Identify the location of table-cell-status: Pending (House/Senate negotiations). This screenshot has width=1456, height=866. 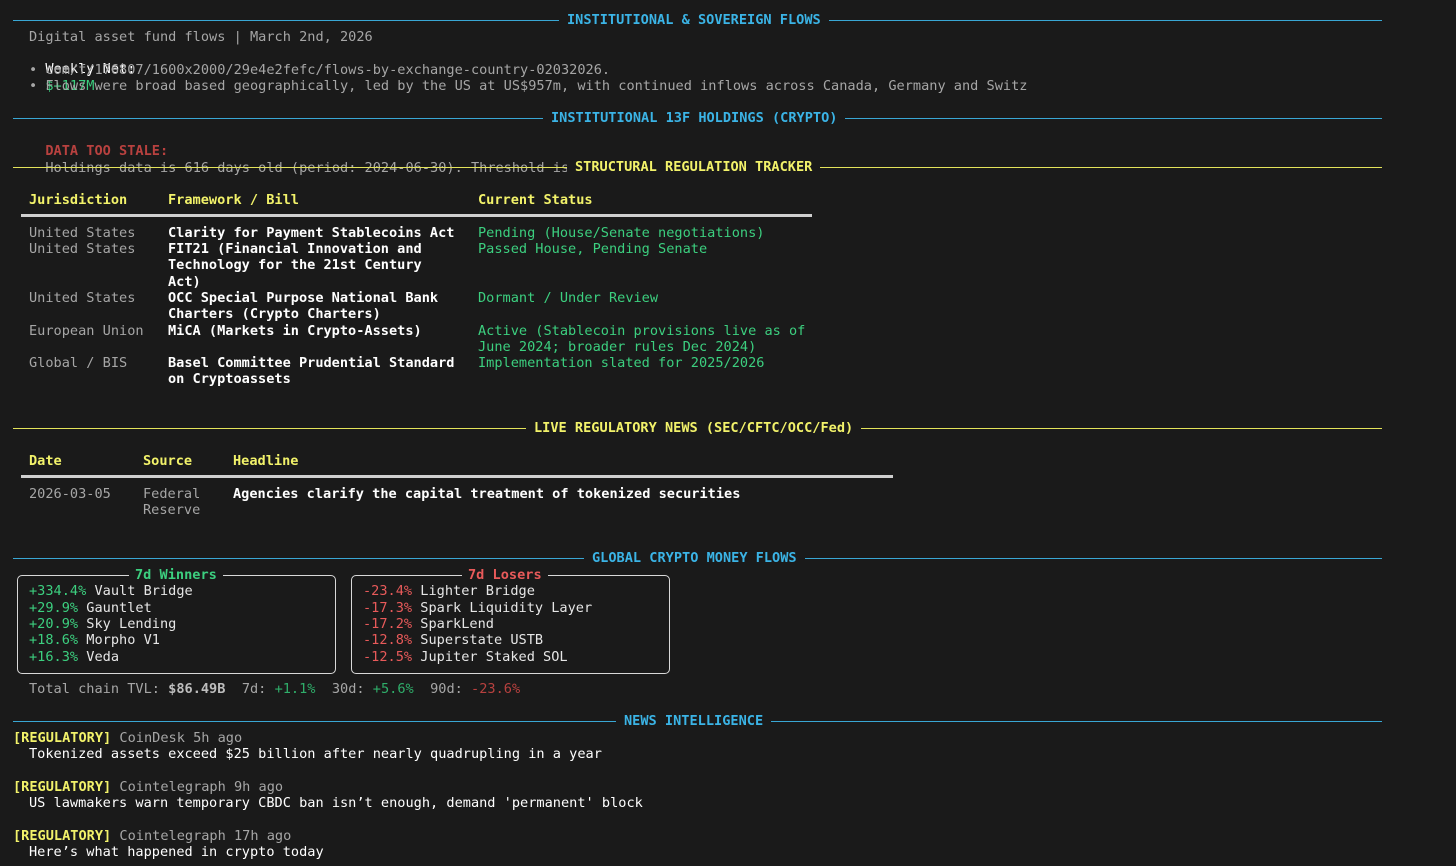
(621, 233).